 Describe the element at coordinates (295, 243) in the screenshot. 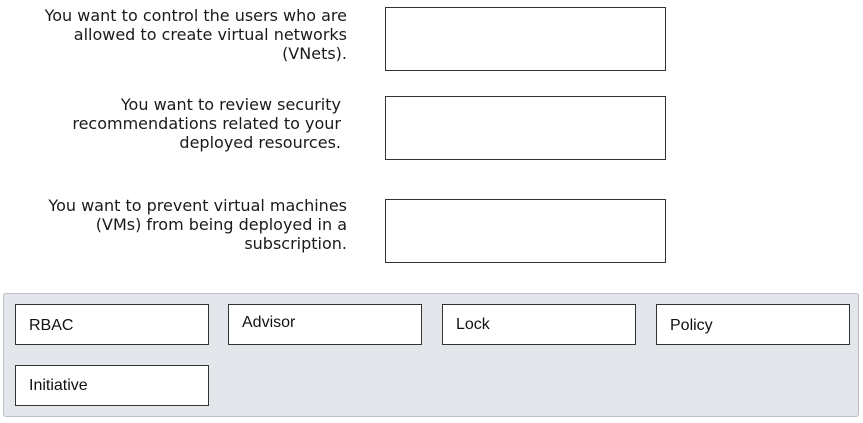

I see `scenario-3-line-3: subscription.` at that location.